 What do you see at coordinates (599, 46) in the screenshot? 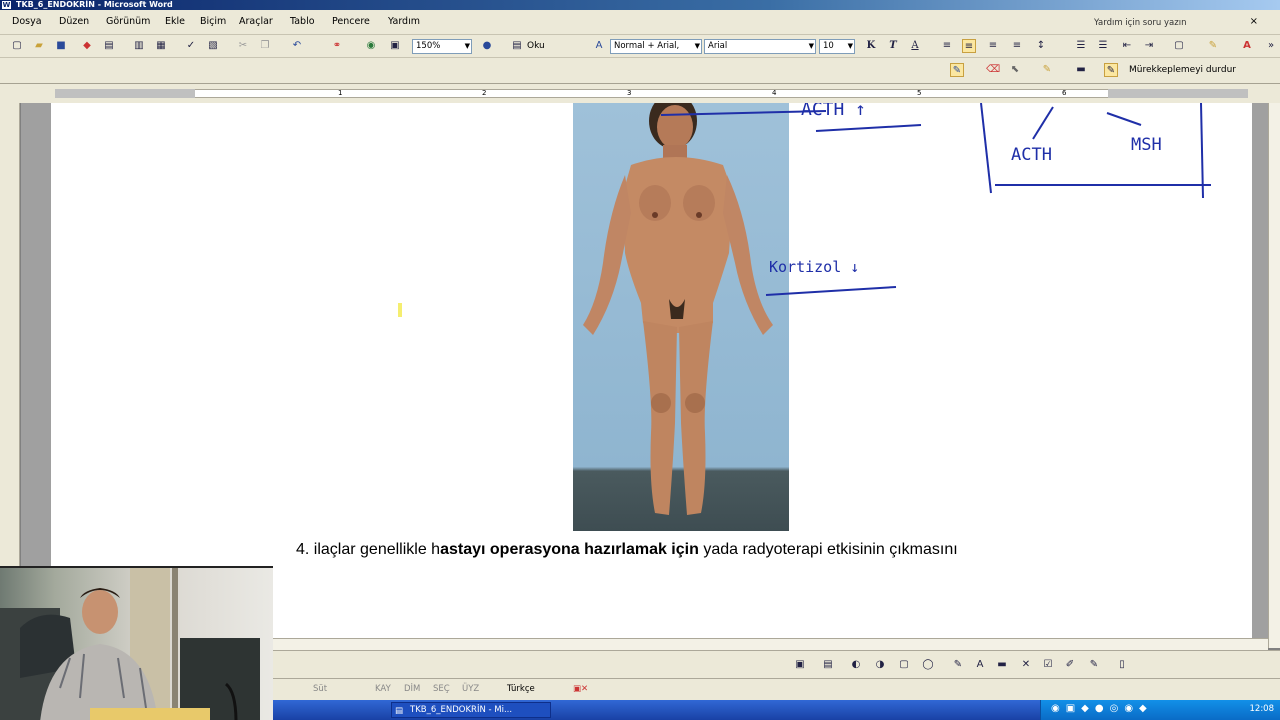
I see `styles-pane-icon: A` at bounding box center [599, 46].